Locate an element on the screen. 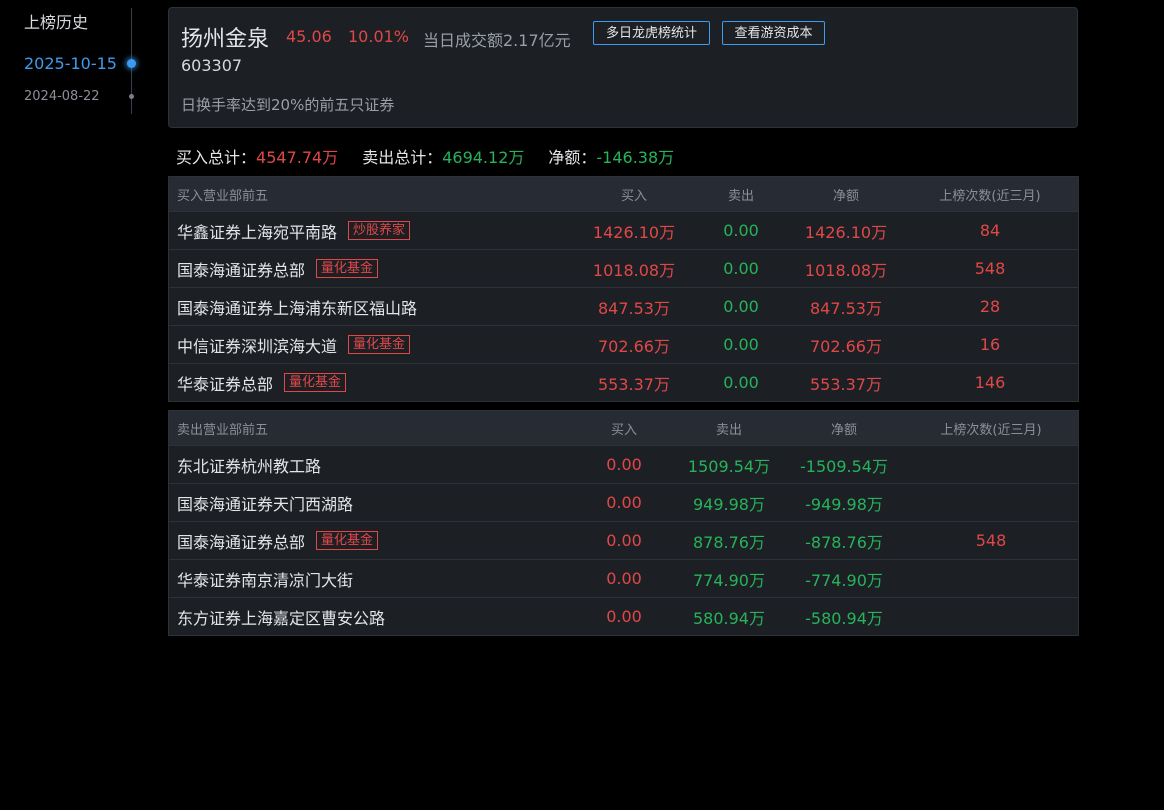 The width and height of the screenshot is (1164, 810). net-amount: -878.76万 is located at coordinates (844, 542).